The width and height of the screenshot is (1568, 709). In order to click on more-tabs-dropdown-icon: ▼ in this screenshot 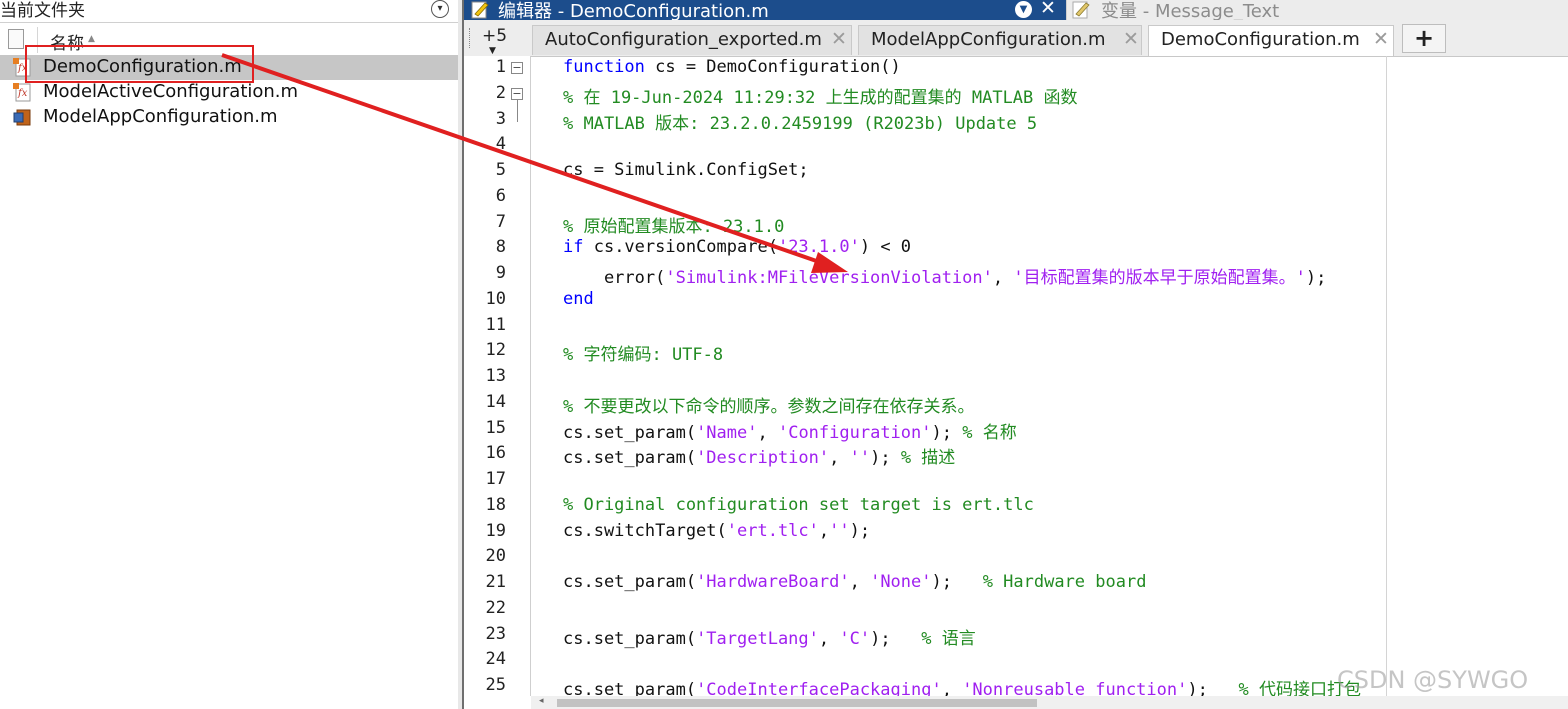, I will do `click(492, 51)`.